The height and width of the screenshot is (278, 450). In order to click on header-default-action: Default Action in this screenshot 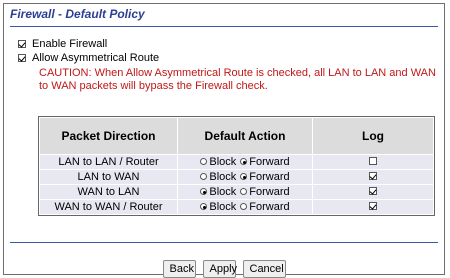, I will do `click(245, 136)`.